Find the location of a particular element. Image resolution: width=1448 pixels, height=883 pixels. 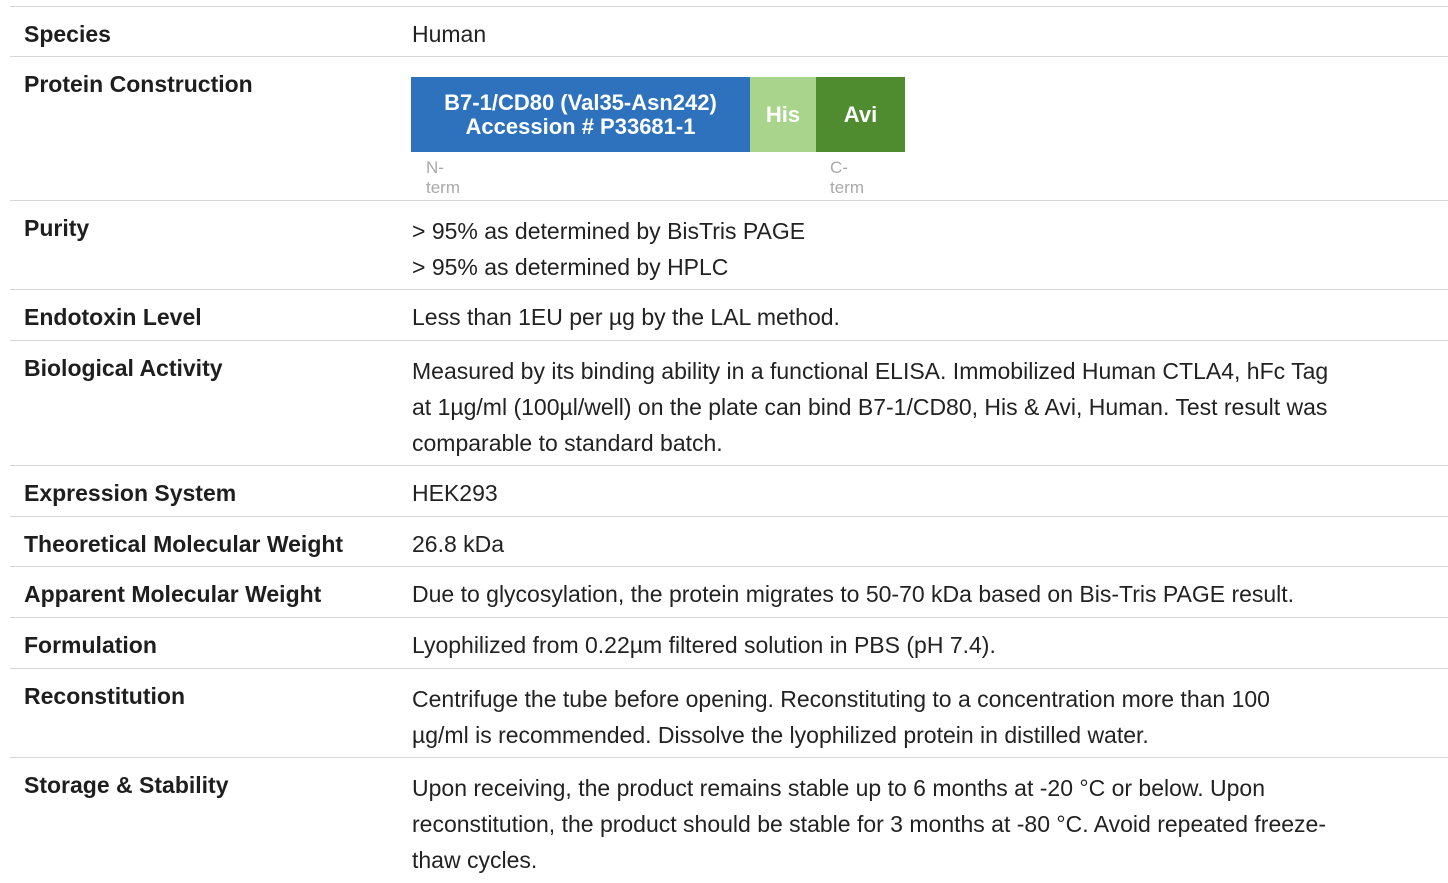

c-term-label: C-term is located at coordinates (847, 177).